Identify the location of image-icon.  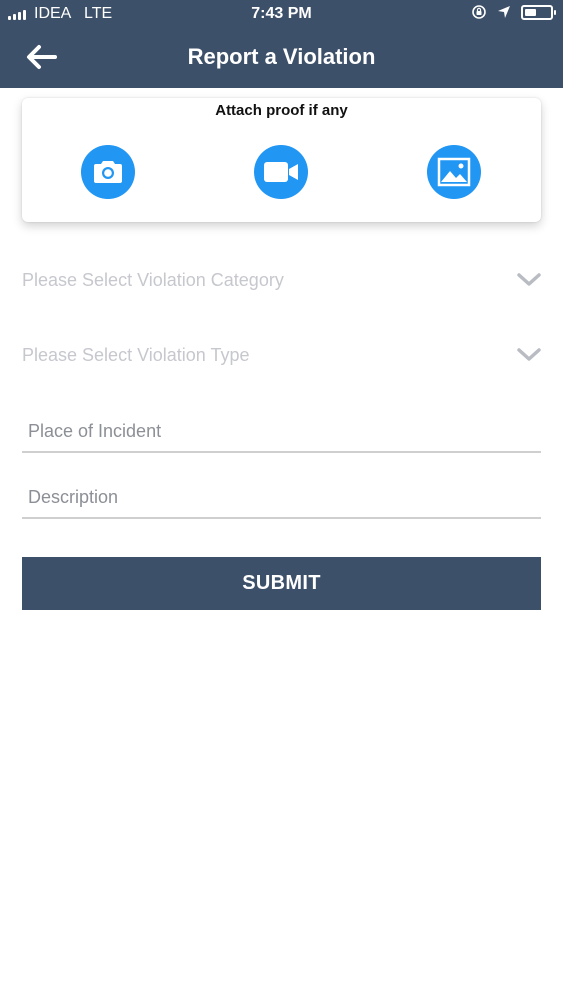
(454, 172).